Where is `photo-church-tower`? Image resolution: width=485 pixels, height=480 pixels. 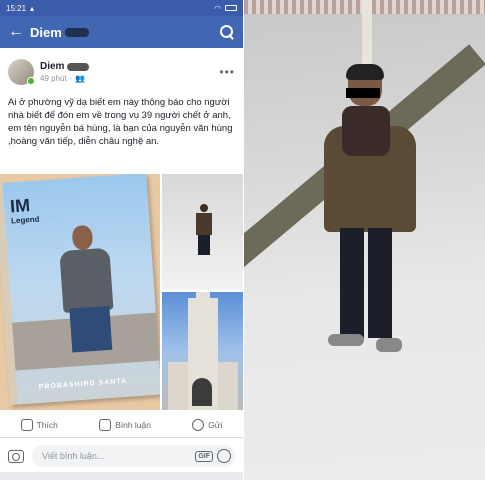
photo-church-tower is located at coordinates (202, 351).